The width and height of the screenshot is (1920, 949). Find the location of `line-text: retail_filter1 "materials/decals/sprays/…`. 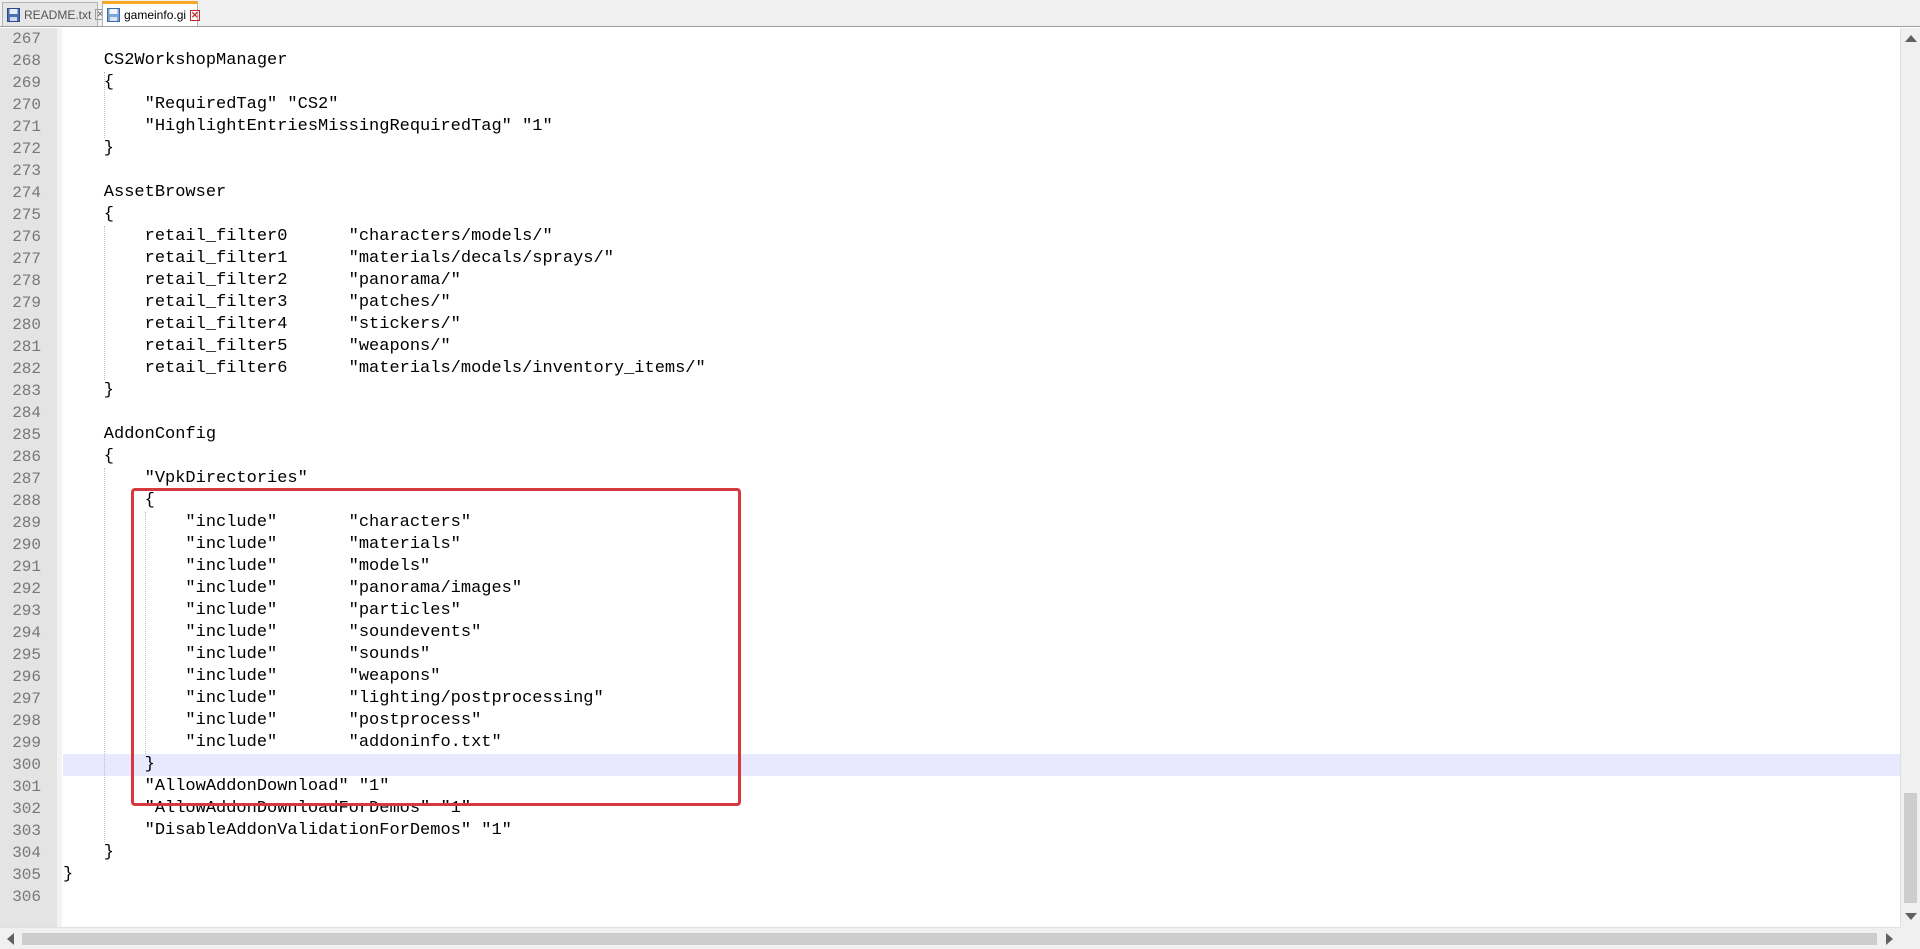

line-text: retail_filter1 "materials/decals/sprays/… is located at coordinates (981, 259).